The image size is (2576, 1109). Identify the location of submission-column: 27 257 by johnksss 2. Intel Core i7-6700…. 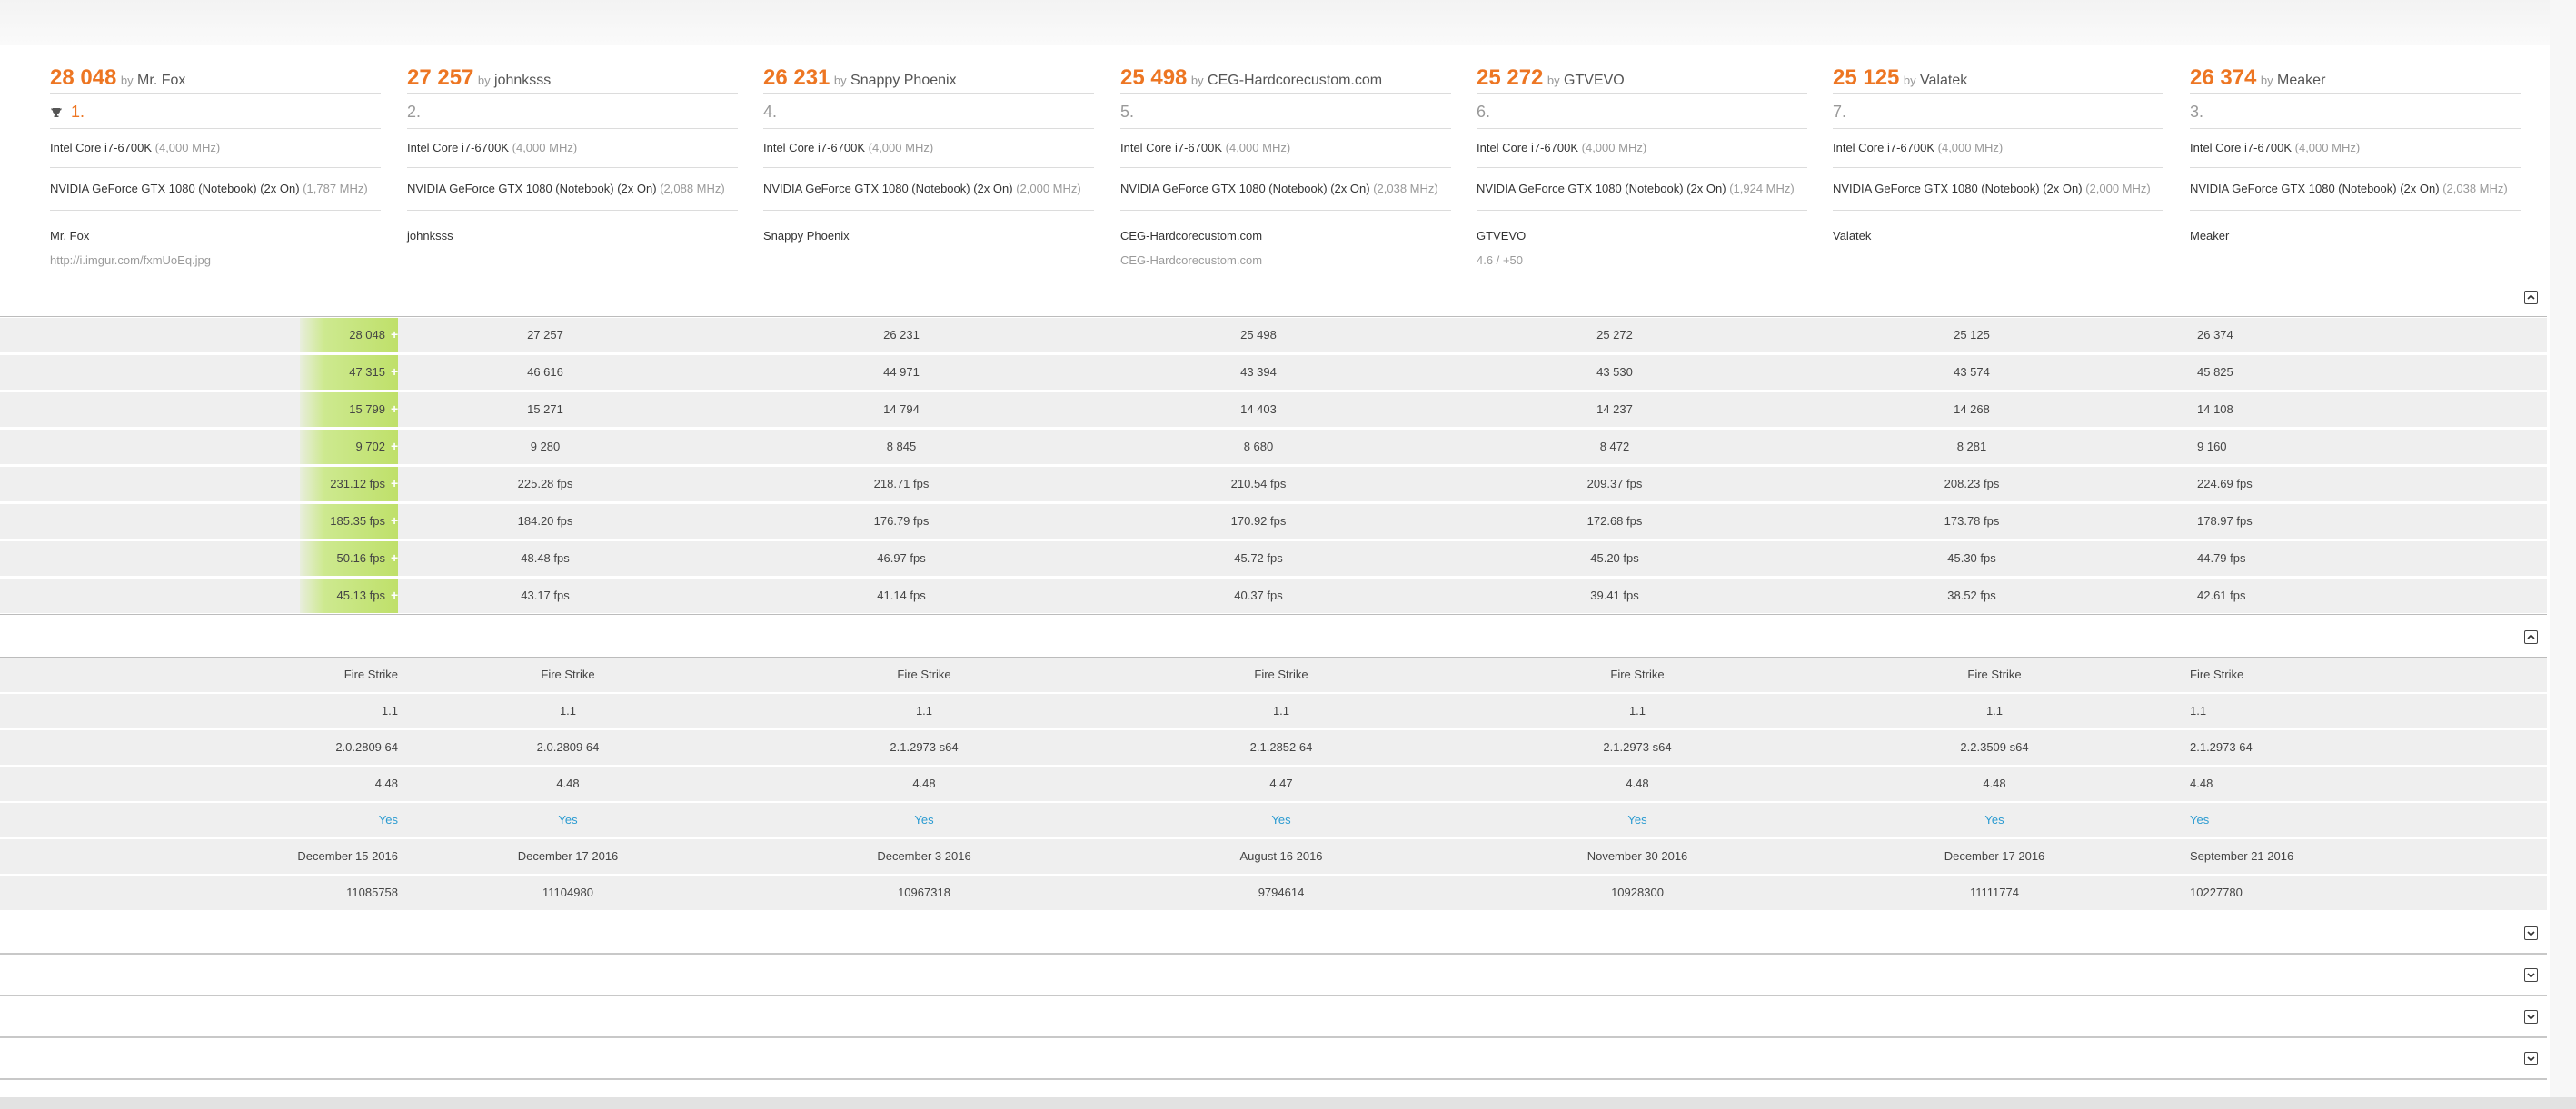
(572, 151).